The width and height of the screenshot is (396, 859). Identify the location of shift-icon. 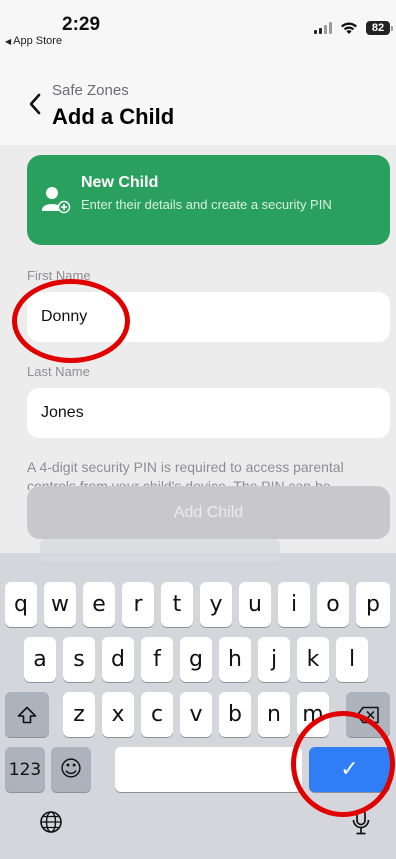
(27, 714).